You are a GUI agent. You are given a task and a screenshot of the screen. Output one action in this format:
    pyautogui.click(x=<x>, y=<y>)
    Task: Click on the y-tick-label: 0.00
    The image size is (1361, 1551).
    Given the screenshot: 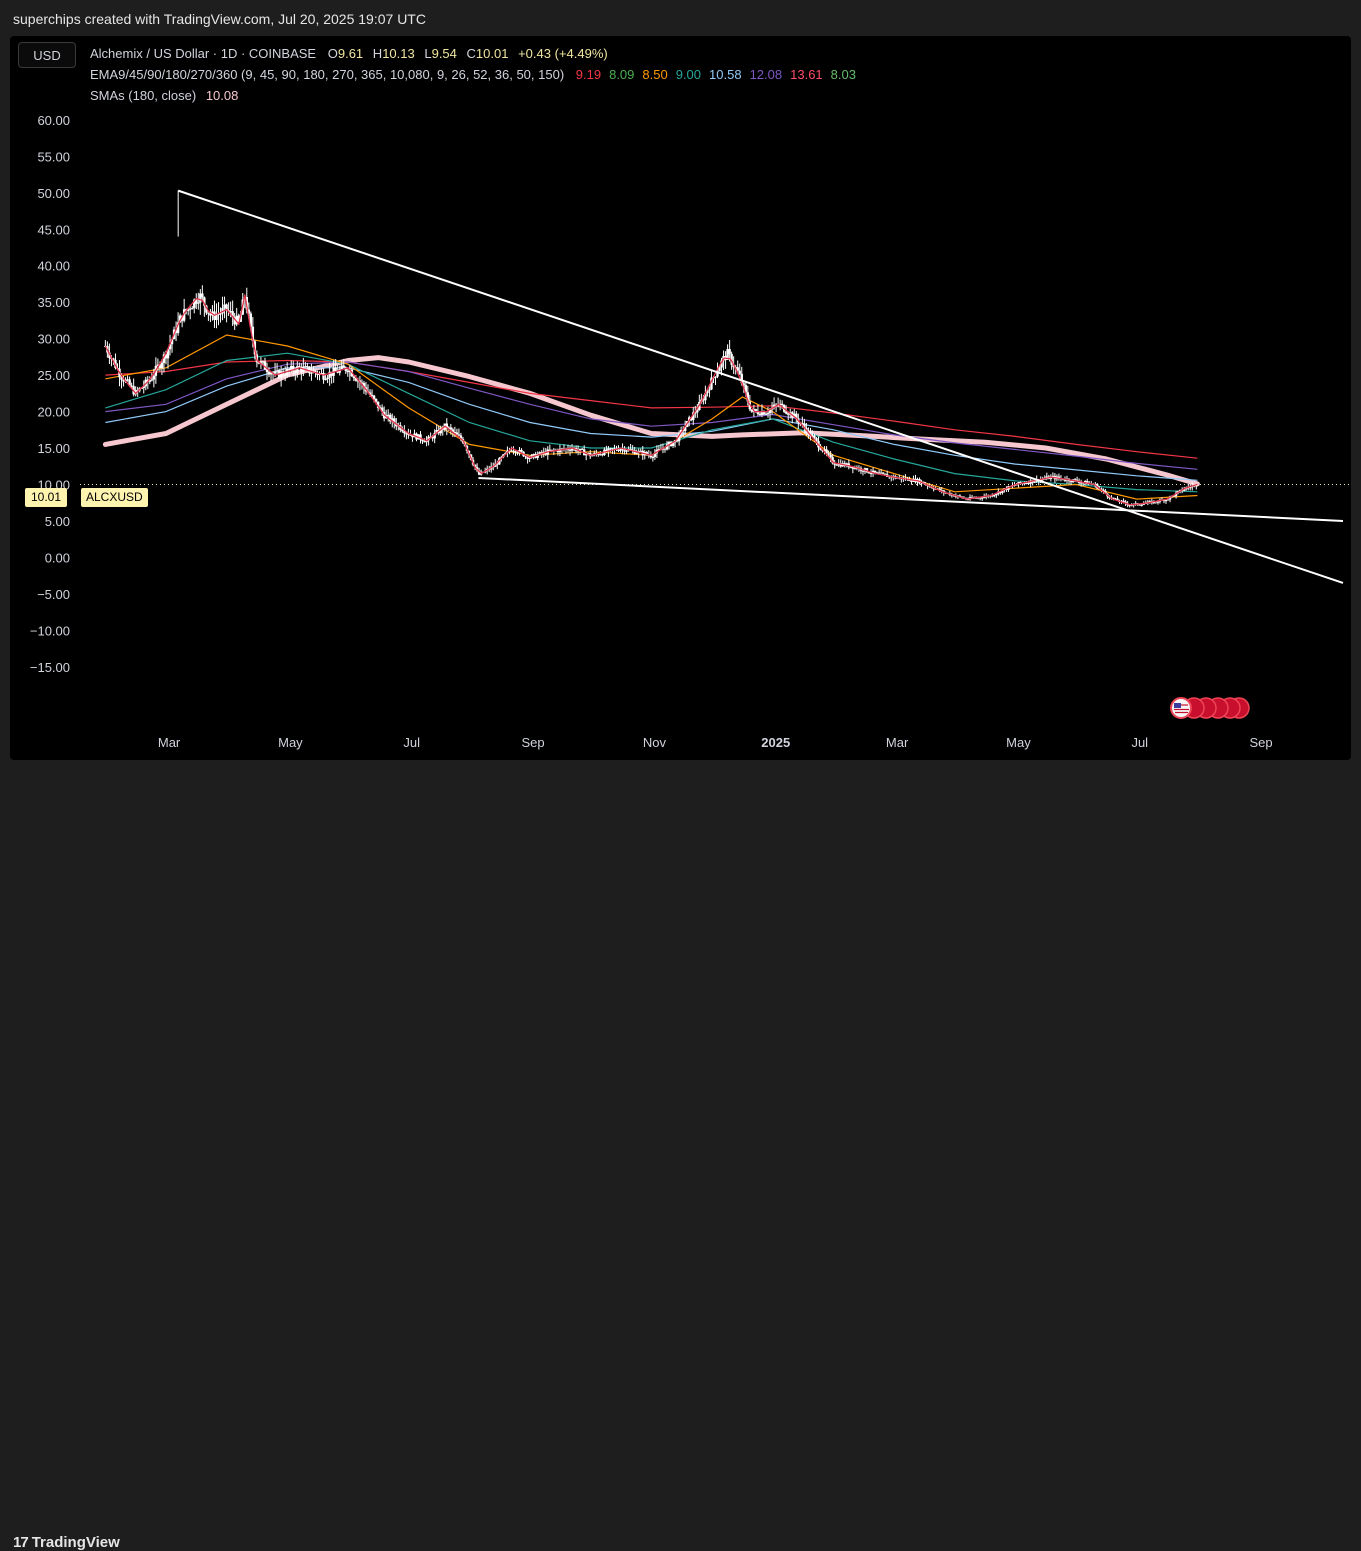 What is the action you would take?
    pyautogui.click(x=57, y=557)
    